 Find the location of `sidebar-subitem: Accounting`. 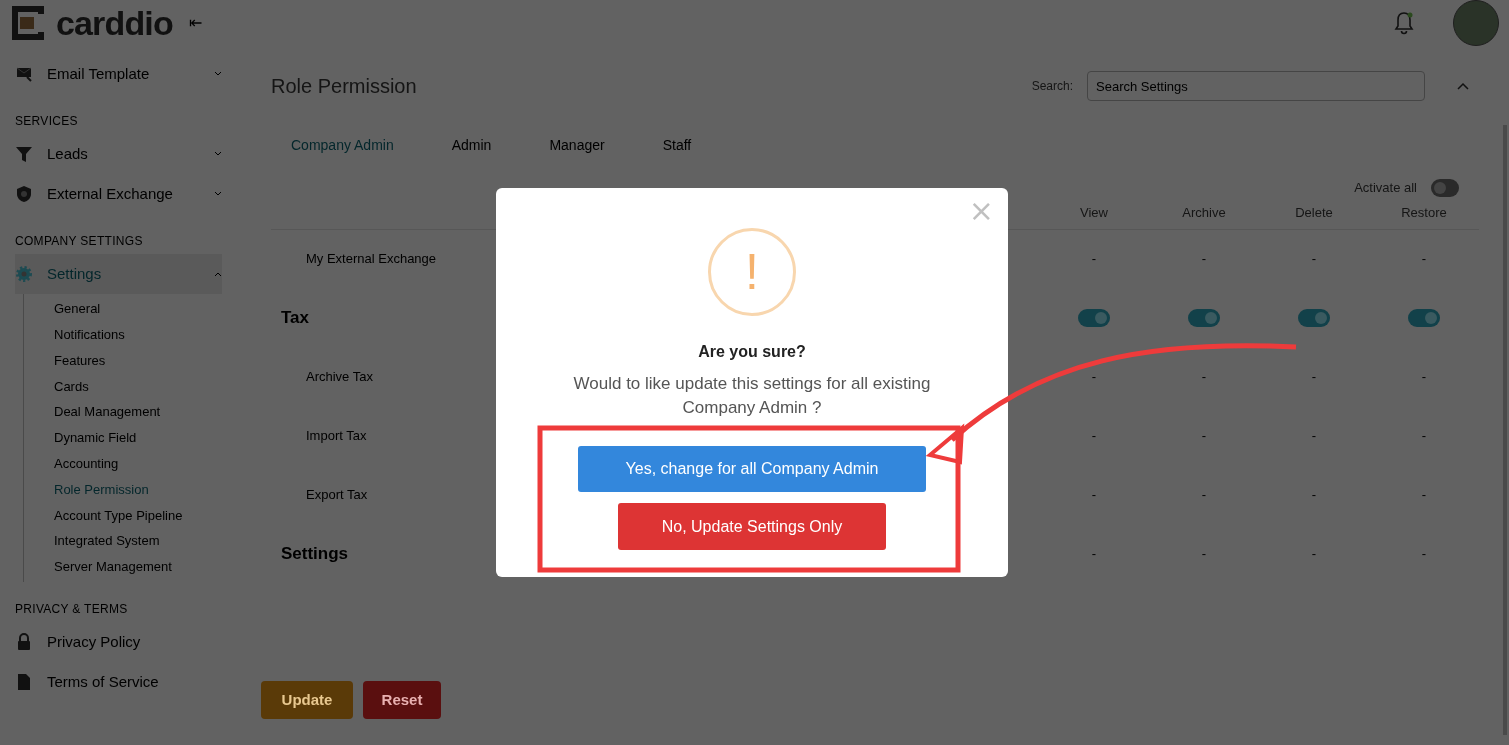

sidebar-subitem: Accounting is located at coordinates (138, 463).